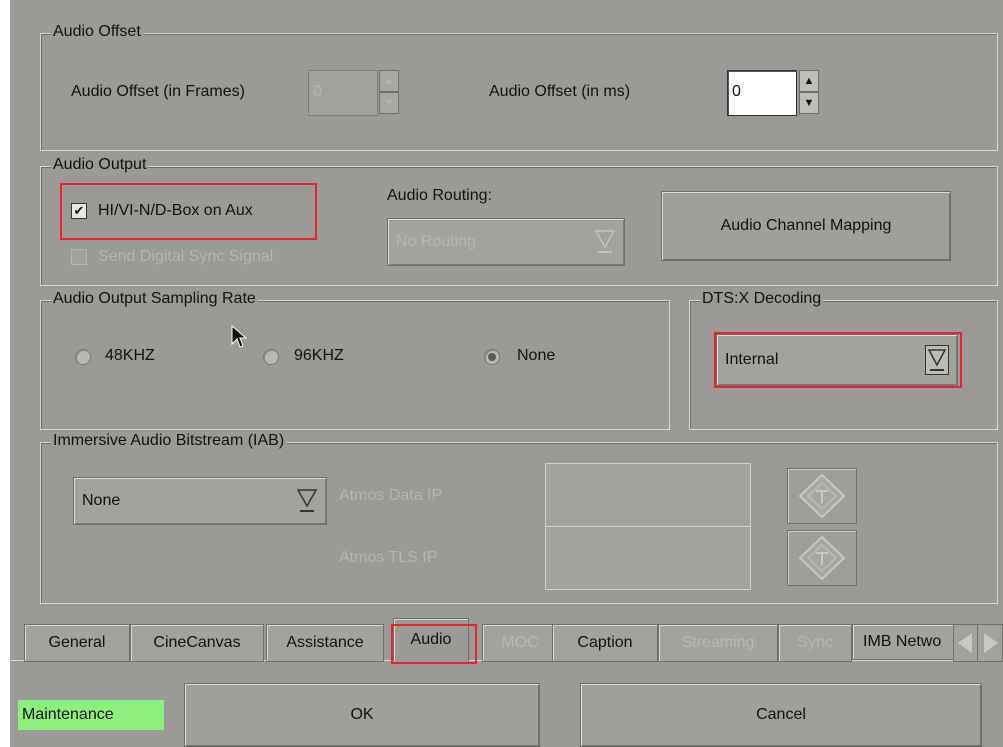  Describe the element at coordinates (239, 336) in the screenshot. I see `mouse-cursor-icon` at that location.